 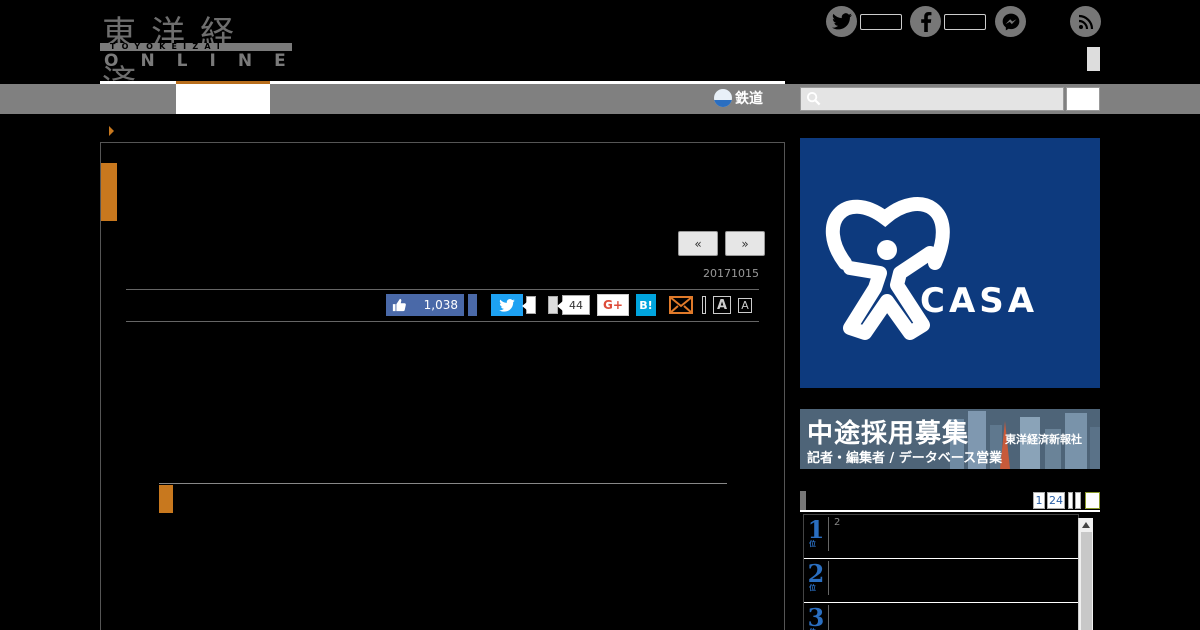 What do you see at coordinates (442, 289) in the screenshot?
I see `share-divider-top` at bounding box center [442, 289].